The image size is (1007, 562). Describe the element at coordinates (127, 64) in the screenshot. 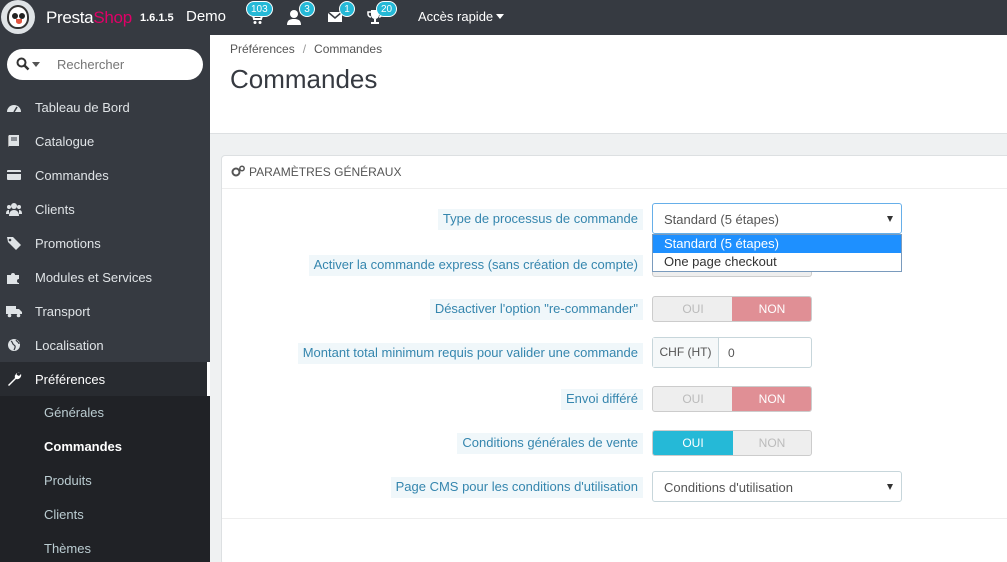

I see `search-input` at that location.